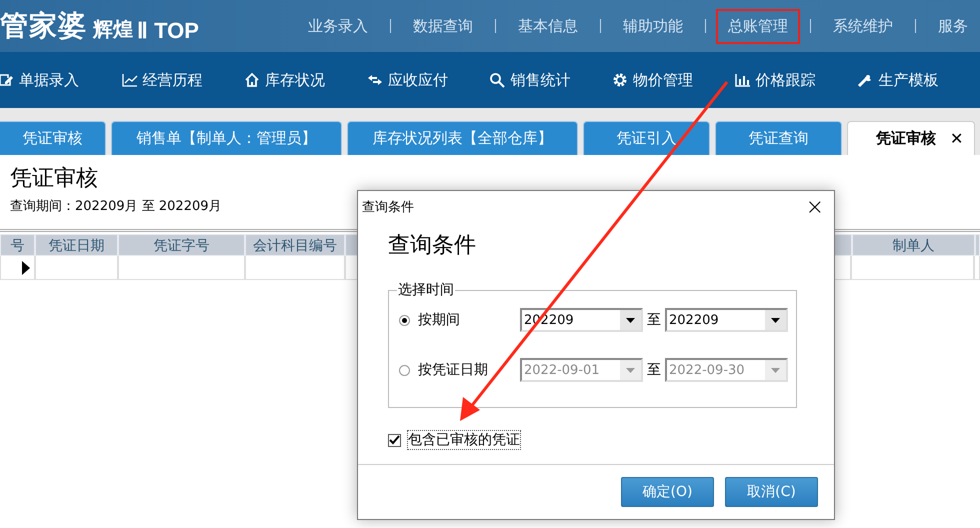  Describe the element at coordinates (796, 80) in the screenshot. I see `toolbar-button: 价格跟踪` at that location.